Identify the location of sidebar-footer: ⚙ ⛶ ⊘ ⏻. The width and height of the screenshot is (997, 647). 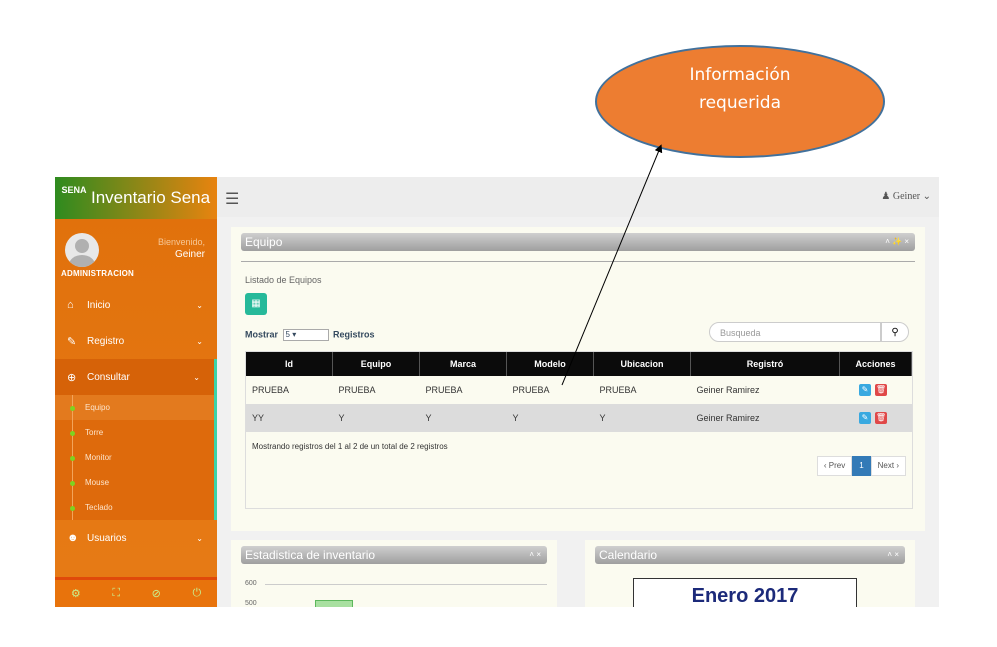
(136, 592).